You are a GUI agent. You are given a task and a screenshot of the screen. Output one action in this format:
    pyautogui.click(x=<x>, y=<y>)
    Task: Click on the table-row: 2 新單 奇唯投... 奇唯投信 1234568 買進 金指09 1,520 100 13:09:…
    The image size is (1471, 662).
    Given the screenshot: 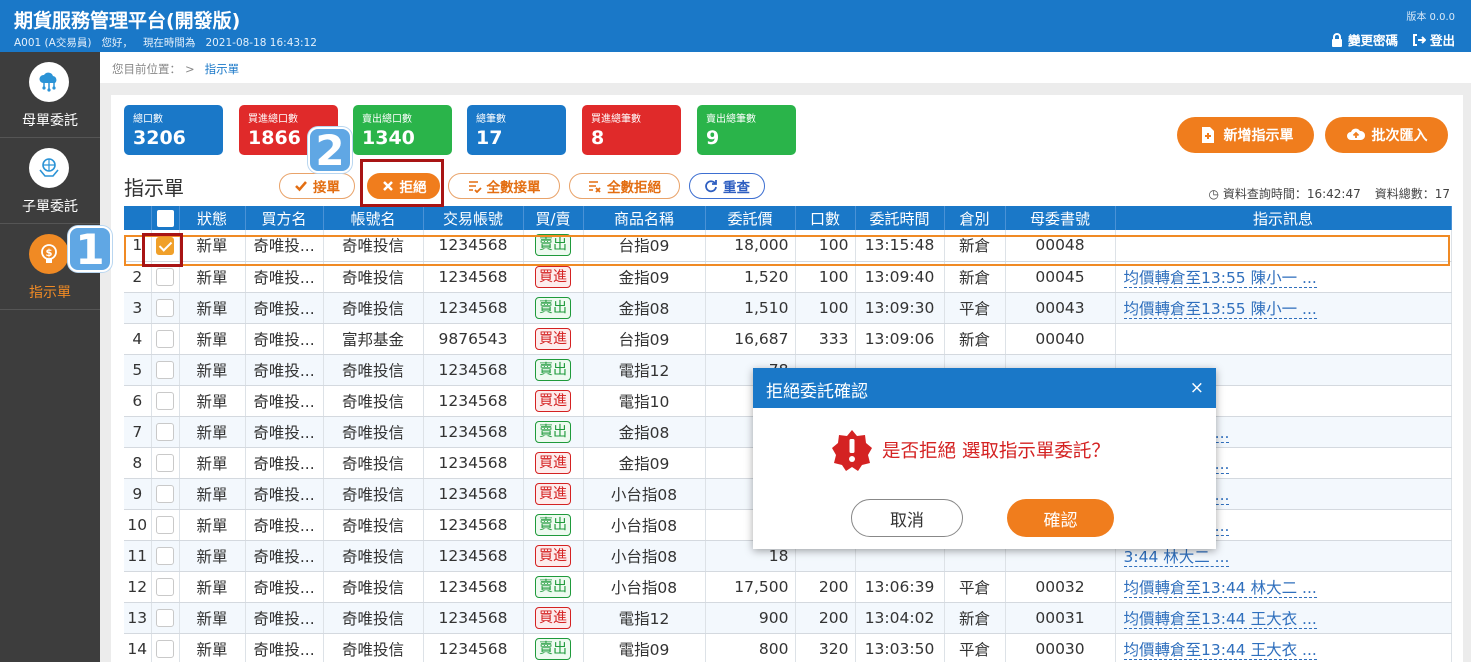 What is the action you would take?
    pyautogui.click(x=788, y=277)
    